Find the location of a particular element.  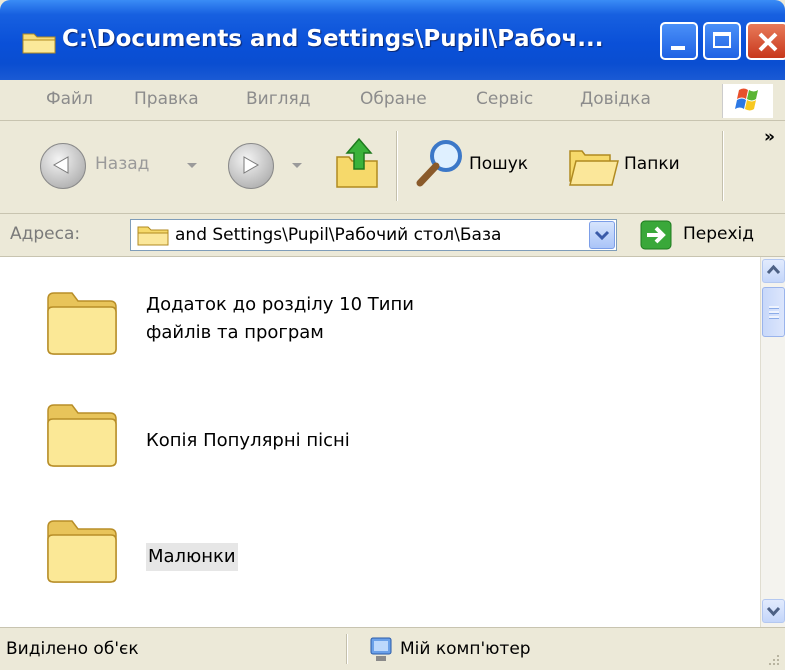

resize-grip-icon is located at coordinates (773, 659).